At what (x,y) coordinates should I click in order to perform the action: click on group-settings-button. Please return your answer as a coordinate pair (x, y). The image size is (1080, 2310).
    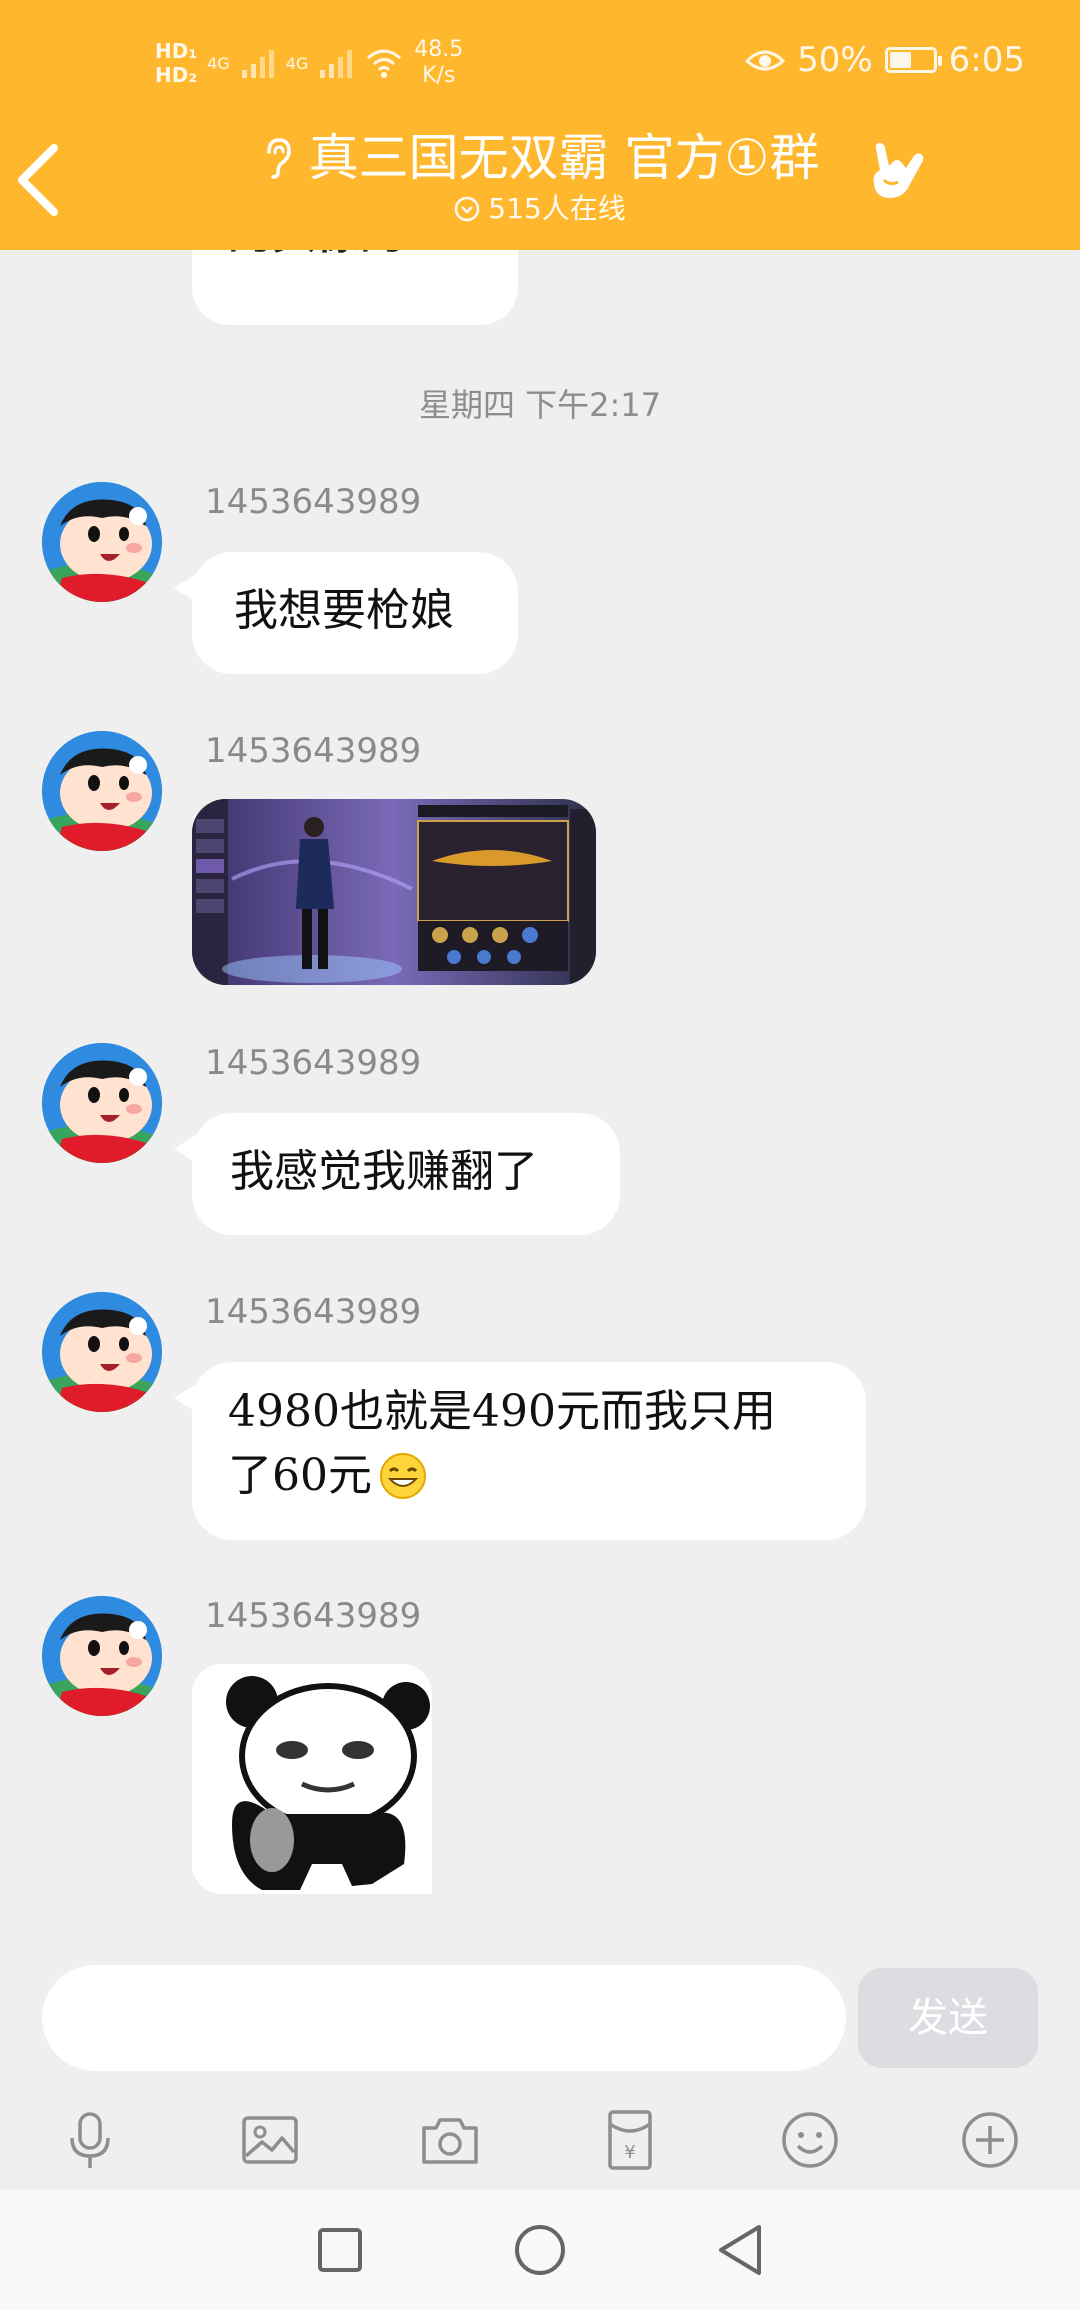
    Looking at the image, I should click on (897, 175).